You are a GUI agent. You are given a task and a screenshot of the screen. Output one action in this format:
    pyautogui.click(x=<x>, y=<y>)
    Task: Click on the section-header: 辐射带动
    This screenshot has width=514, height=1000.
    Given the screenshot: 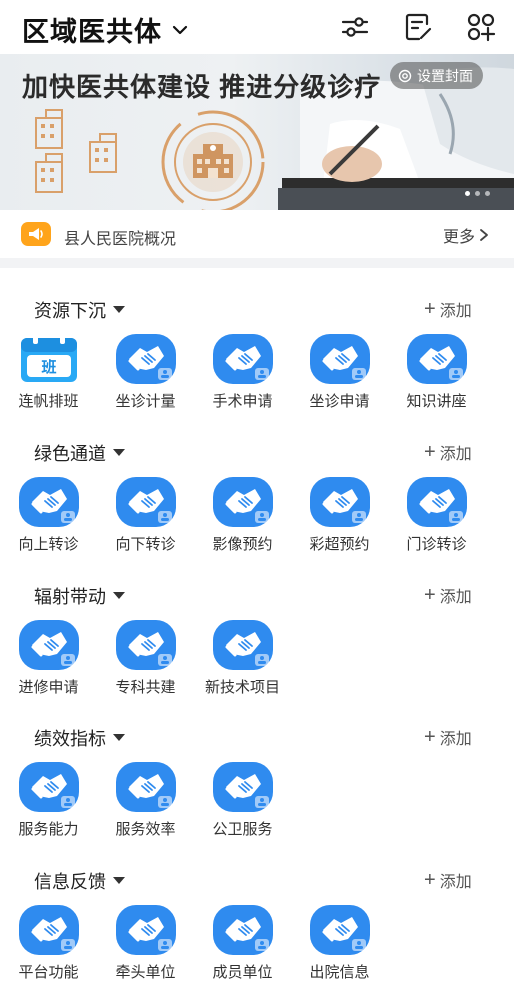 What is the action you would take?
    pyautogui.click(x=79, y=596)
    